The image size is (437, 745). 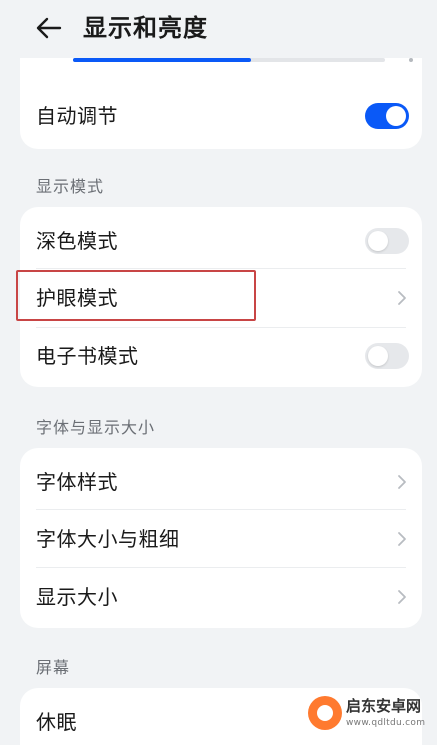 I want to click on back-button, so click(x=49, y=28).